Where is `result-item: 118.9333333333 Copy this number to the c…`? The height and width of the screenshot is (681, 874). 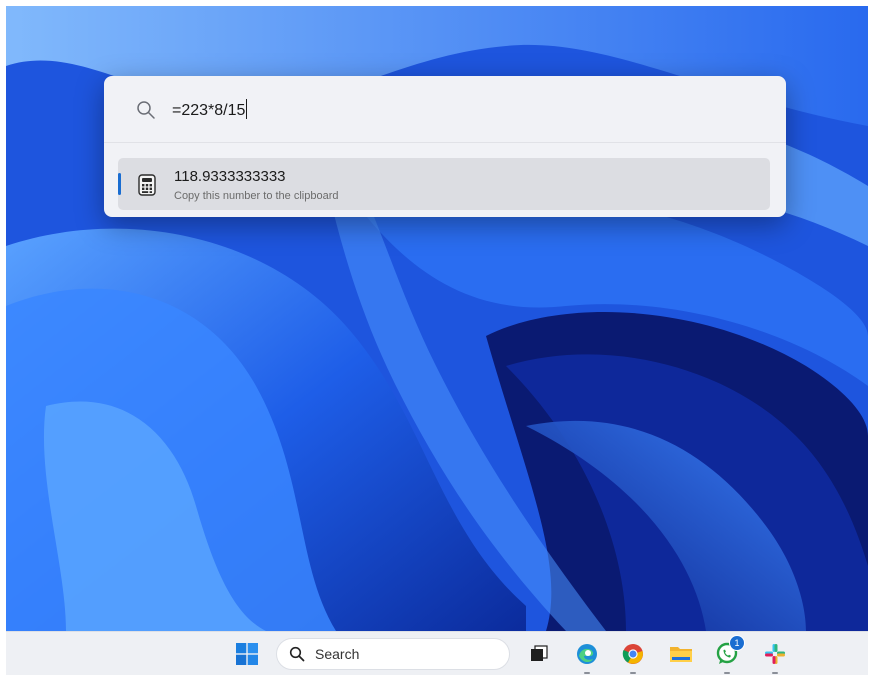
result-item: 118.9333333333 Copy this number to the c… is located at coordinates (444, 184).